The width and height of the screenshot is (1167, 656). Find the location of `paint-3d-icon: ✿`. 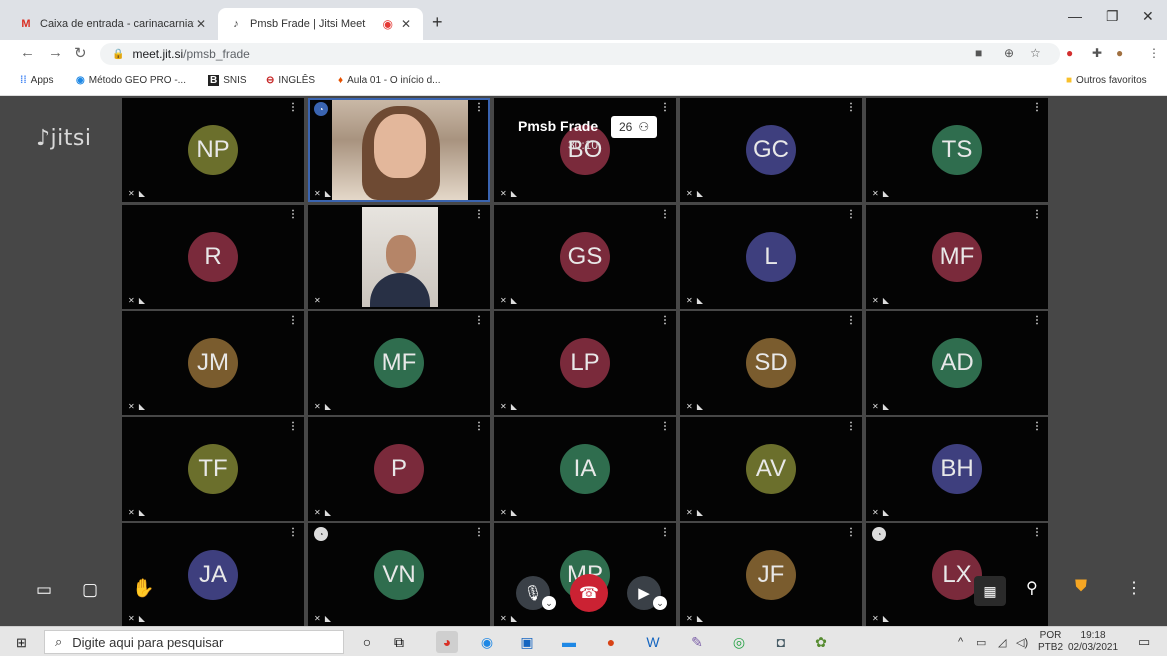

paint-3d-icon: ✿ is located at coordinates (821, 642).